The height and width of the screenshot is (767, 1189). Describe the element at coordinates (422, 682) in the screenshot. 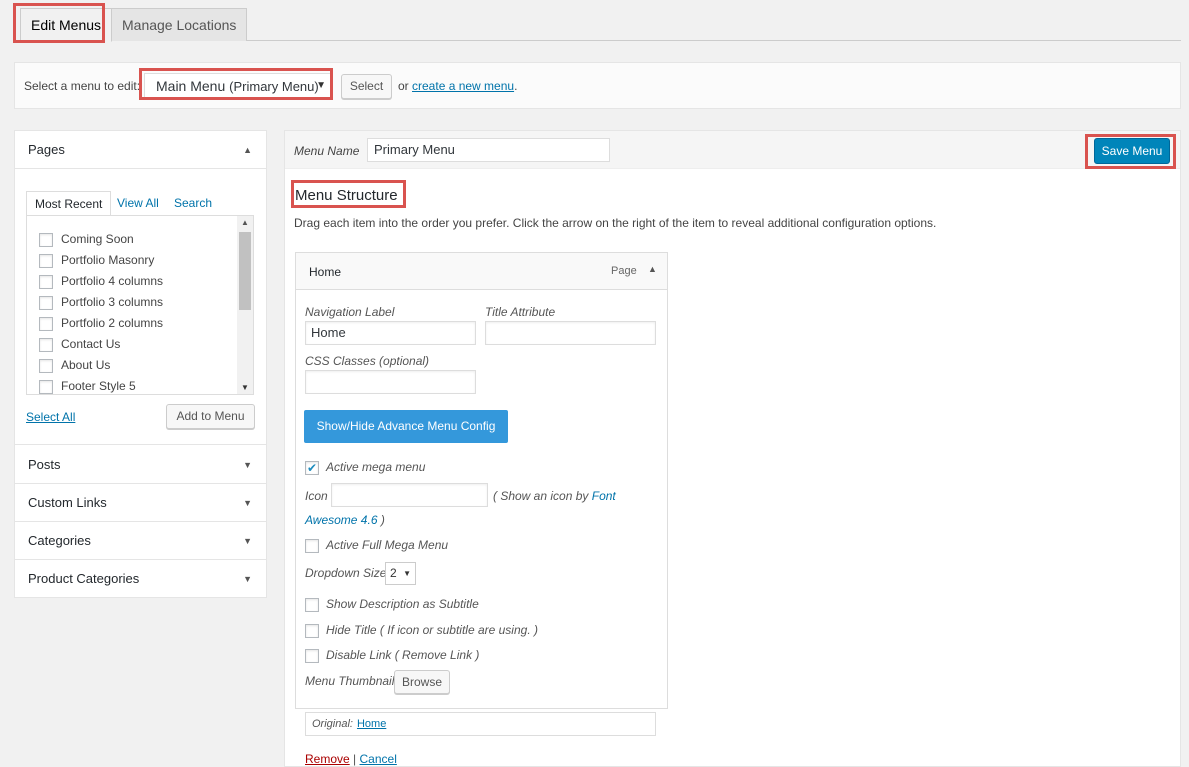

I see `browse-button: Browse` at that location.